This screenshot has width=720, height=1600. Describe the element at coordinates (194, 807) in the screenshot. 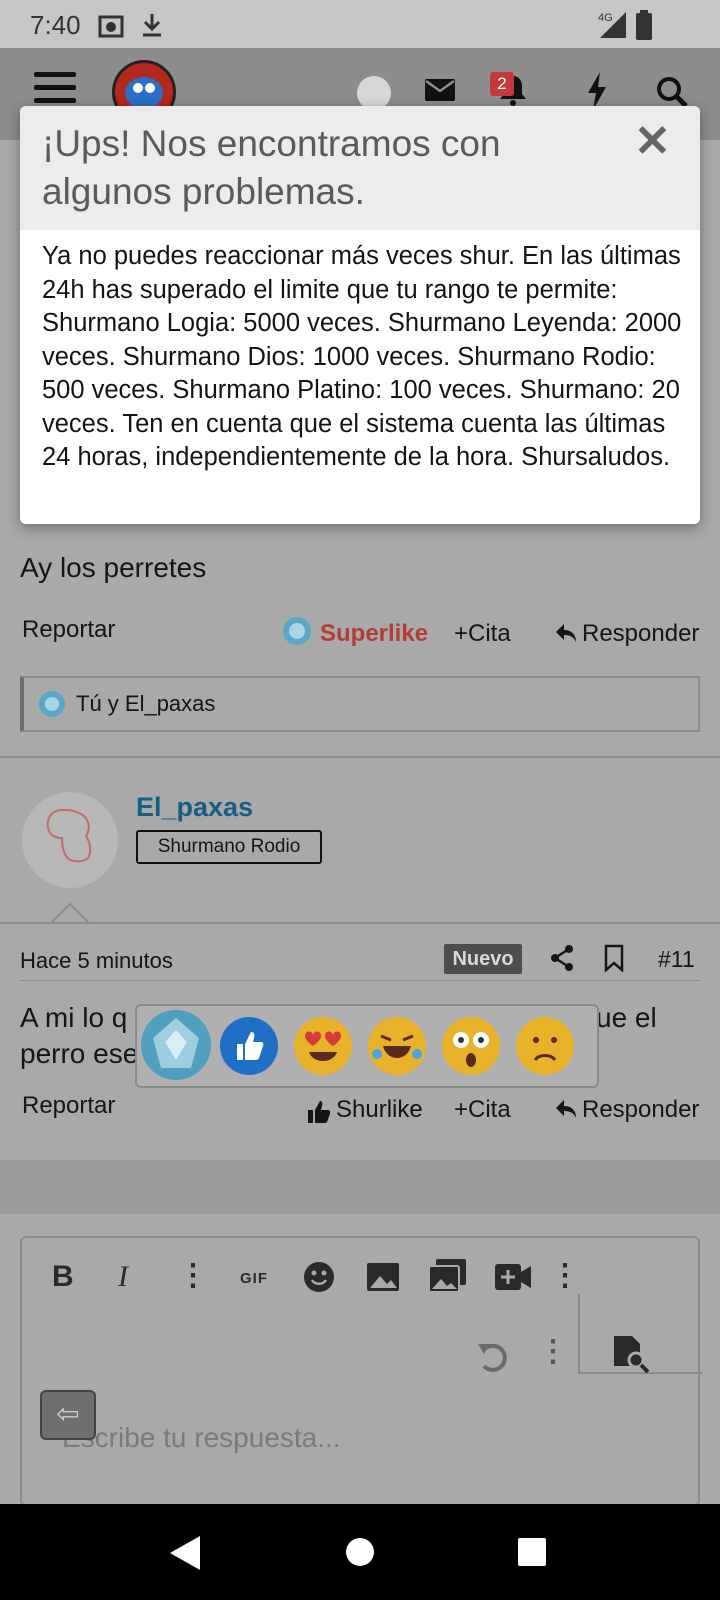

I see `post-author: El_paxas` at that location.